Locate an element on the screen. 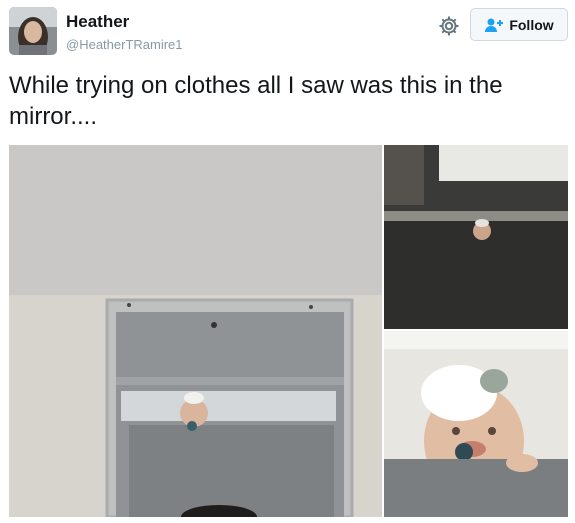 Image resolution: width=575 pixels, height=523 pixels. follow-button: Follow is located at coordinates (519, 24).